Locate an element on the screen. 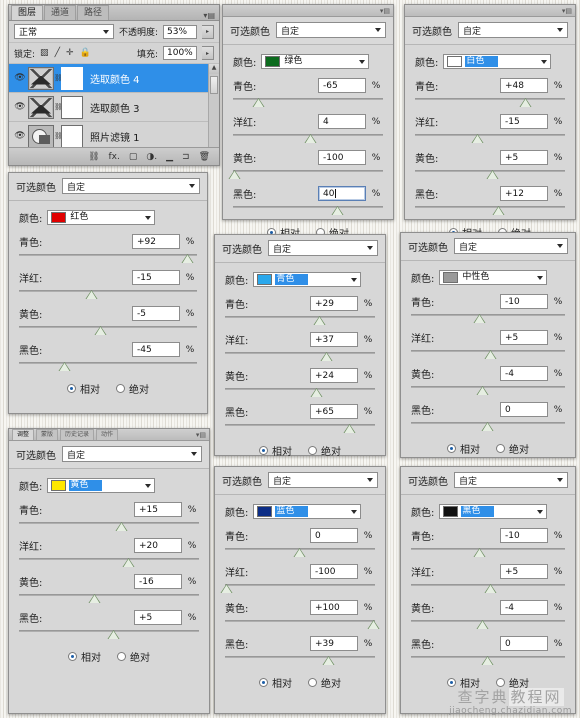 The image size is (580, 718). yellow-slider-group: 黄色: +100 % is located at coordinates (302, 614).